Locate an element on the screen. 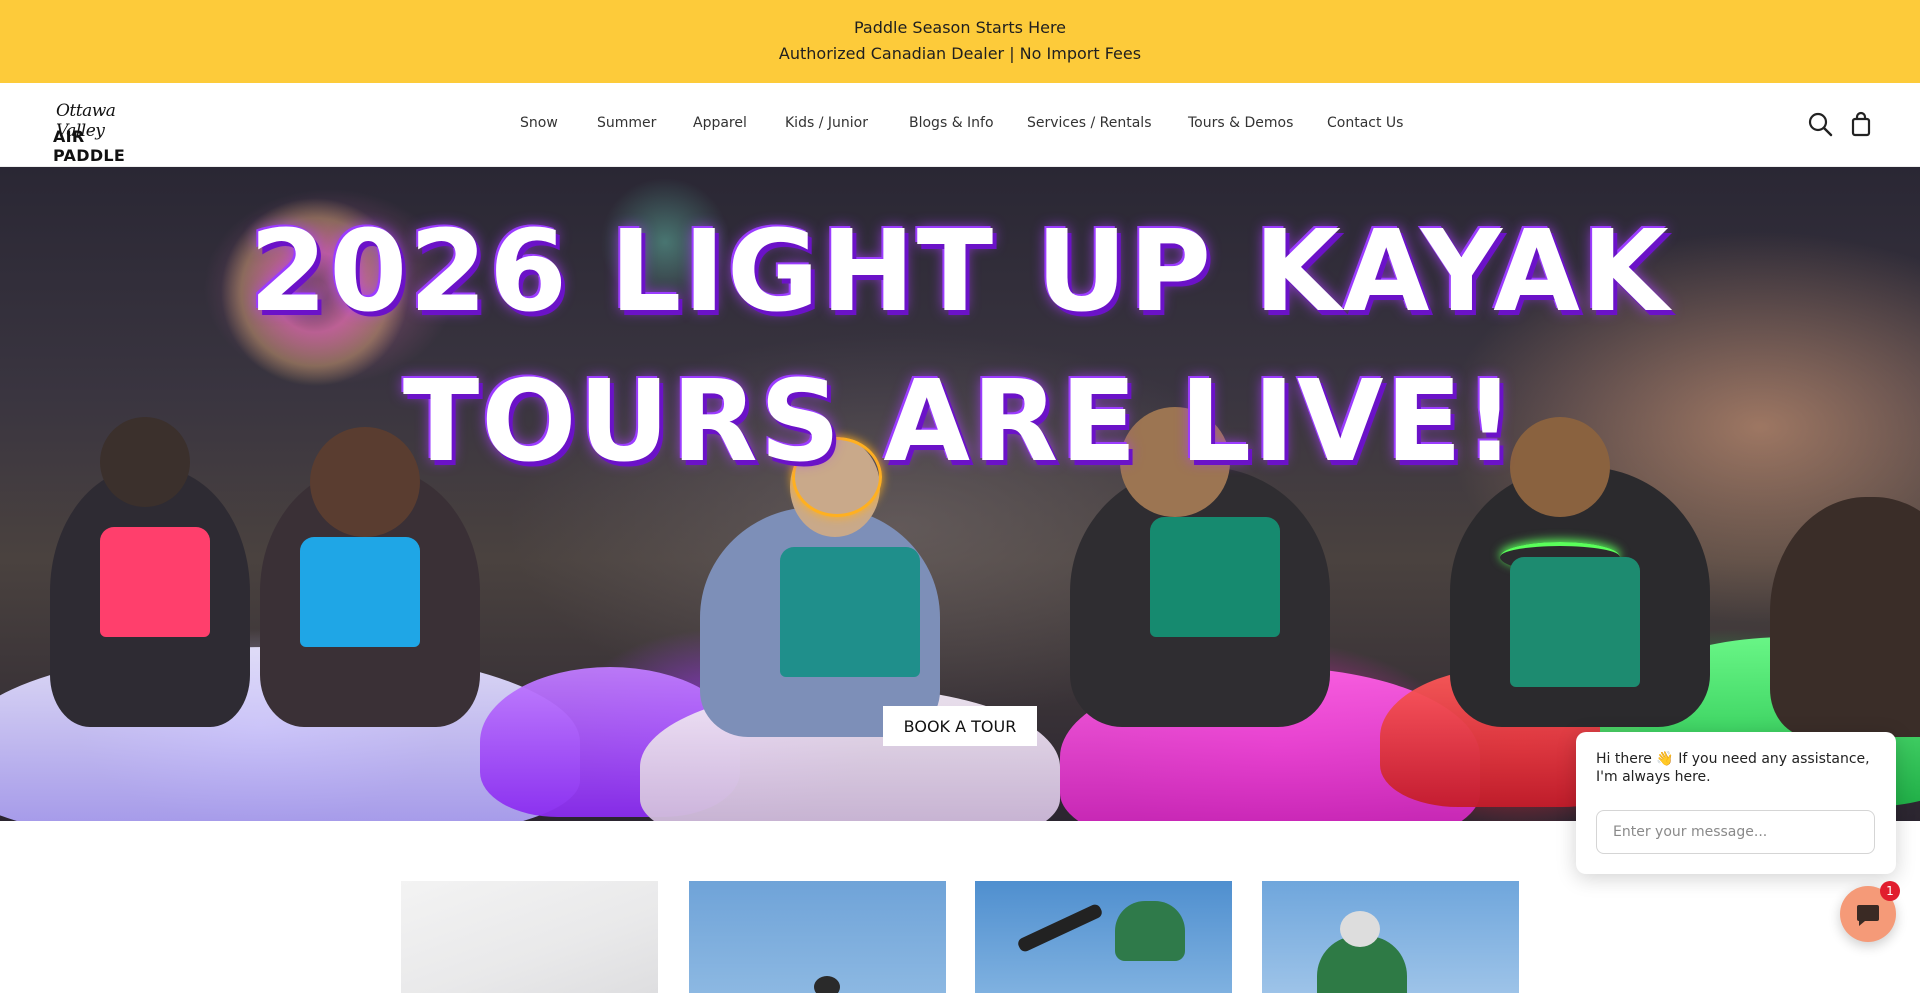  tile-photo-rider is located at coordinates (1150, 931).